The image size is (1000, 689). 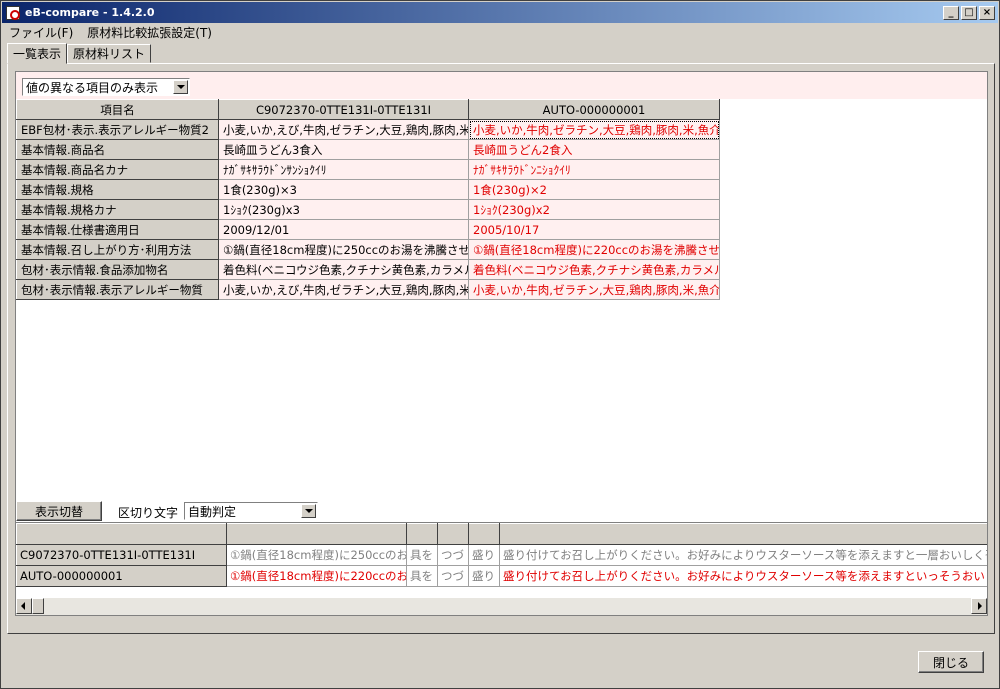 What do you see at coordinates (507, 606) in the screenshot?
I see `scroll-track` at bounding box center [507, 606].